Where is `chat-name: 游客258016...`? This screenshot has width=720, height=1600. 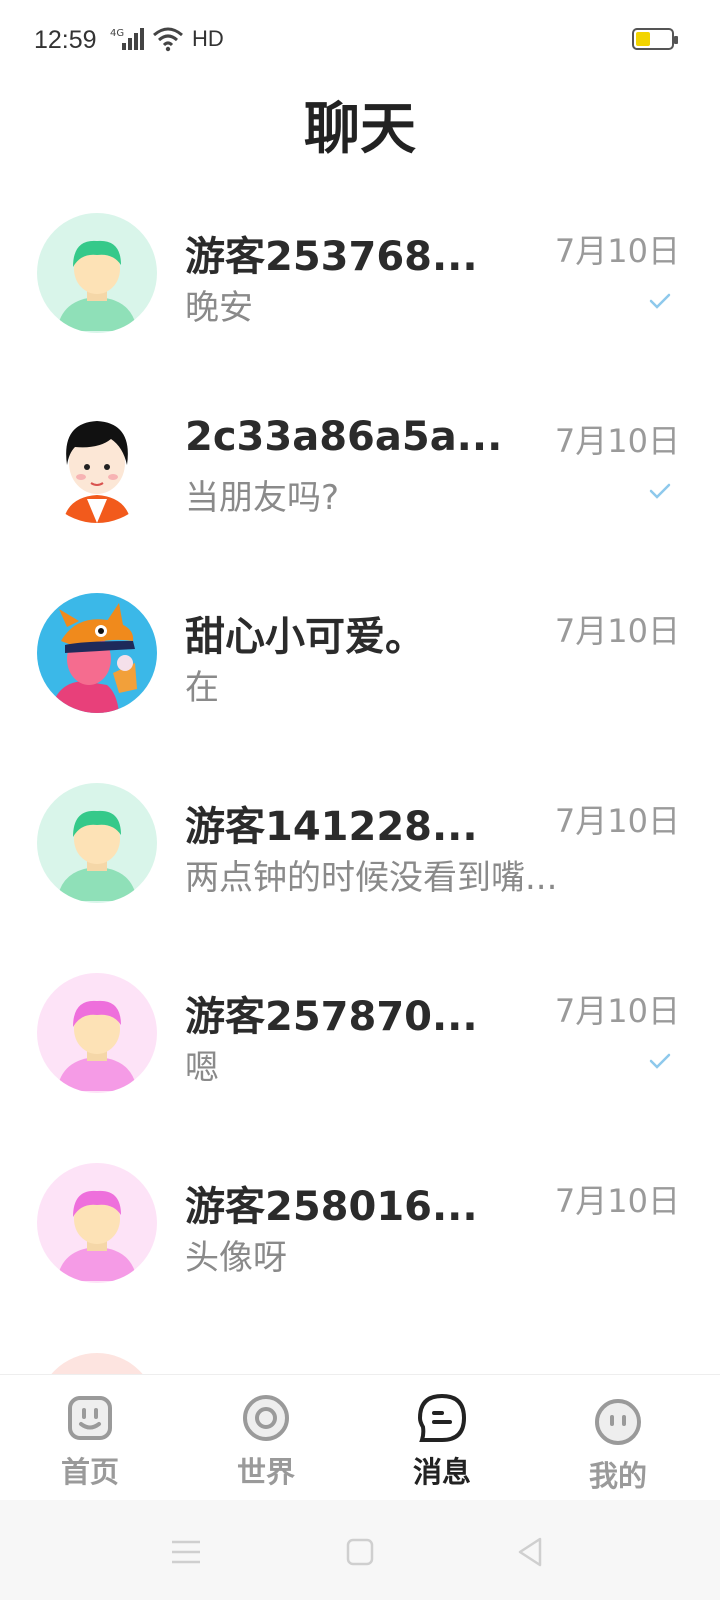 chat-name: 游客258016... is located at coordinates (331, 1207).